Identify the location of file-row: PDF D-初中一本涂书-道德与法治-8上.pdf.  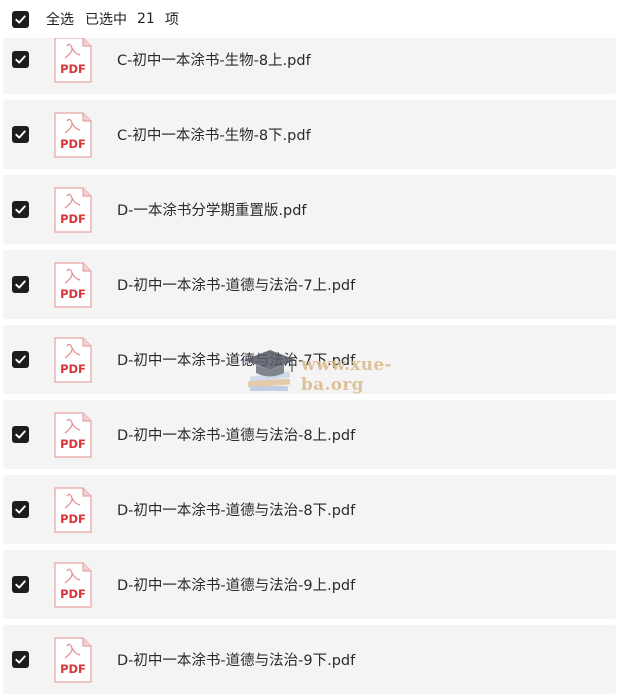
(309, 434).